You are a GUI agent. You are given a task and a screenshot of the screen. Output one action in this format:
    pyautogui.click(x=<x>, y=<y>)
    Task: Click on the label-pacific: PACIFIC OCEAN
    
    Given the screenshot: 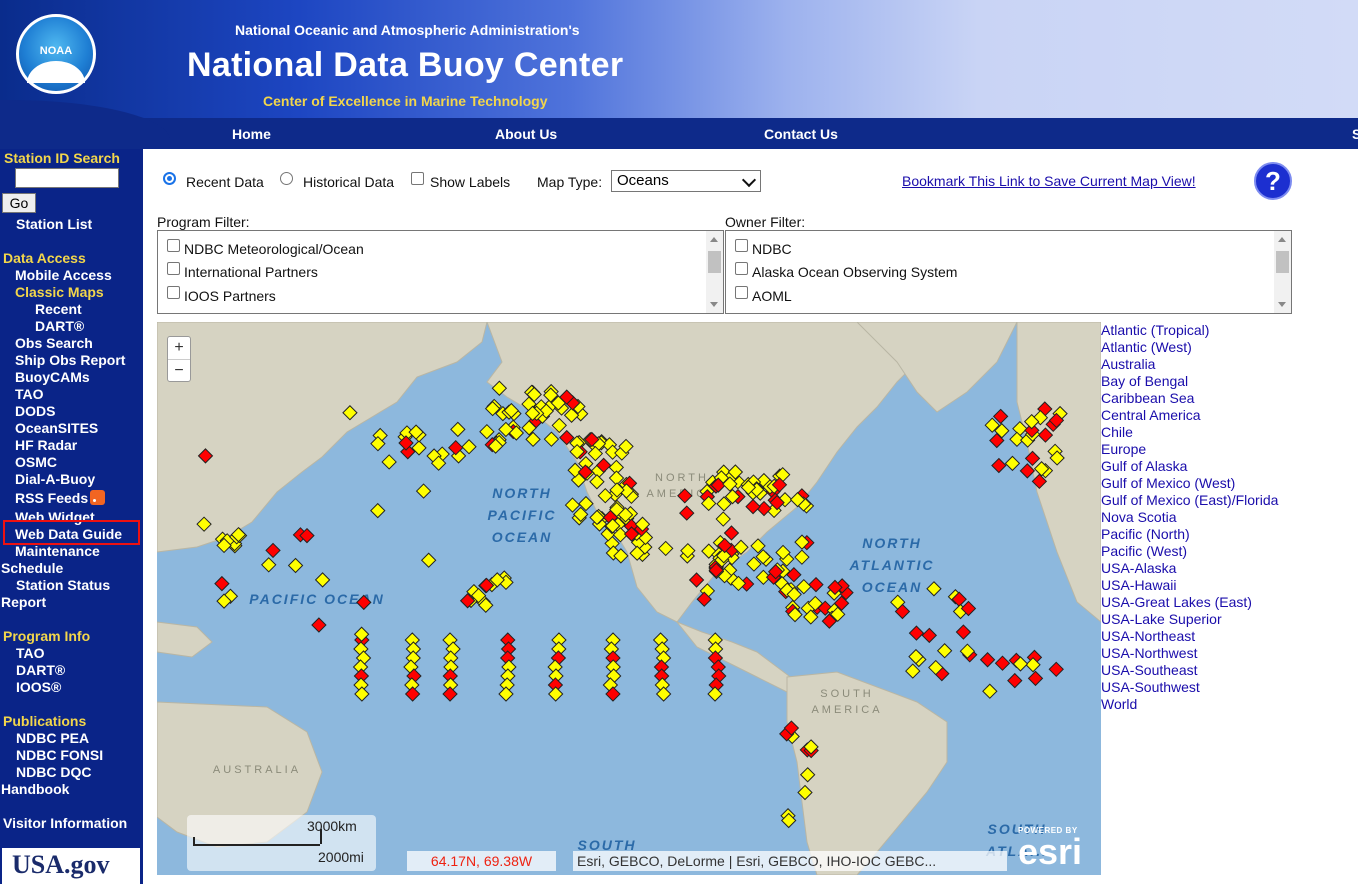 What is the action you would take?
    pyautogui.click(x=317, y=599)
    